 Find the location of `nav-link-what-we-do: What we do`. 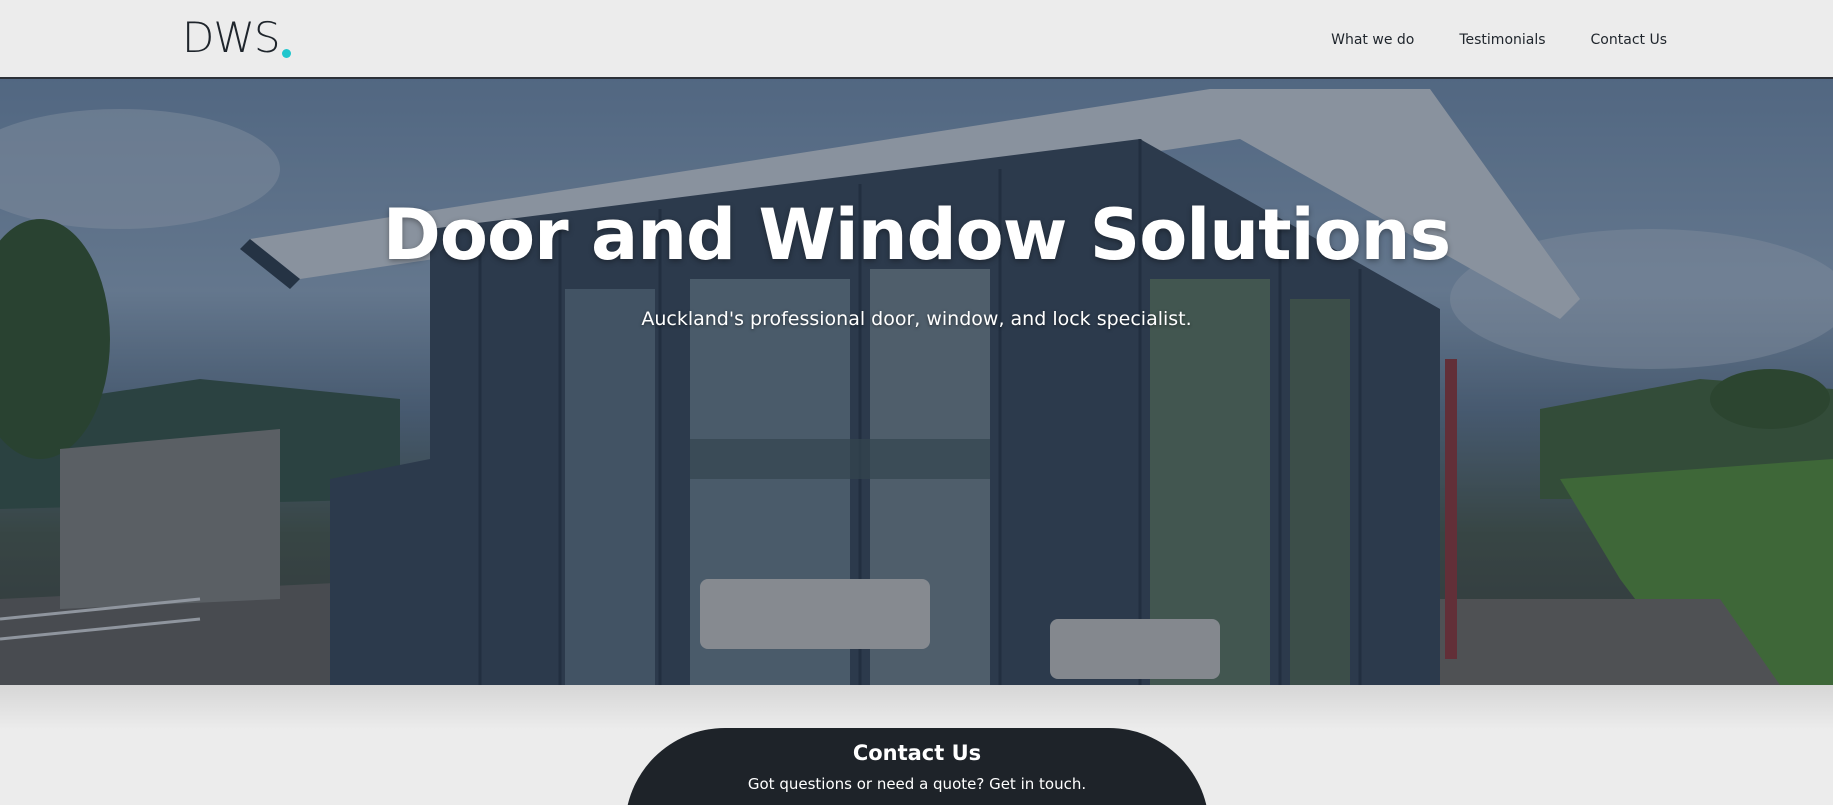

nav-link-what-we-do: What we do is located at coordinates (1372, 40).